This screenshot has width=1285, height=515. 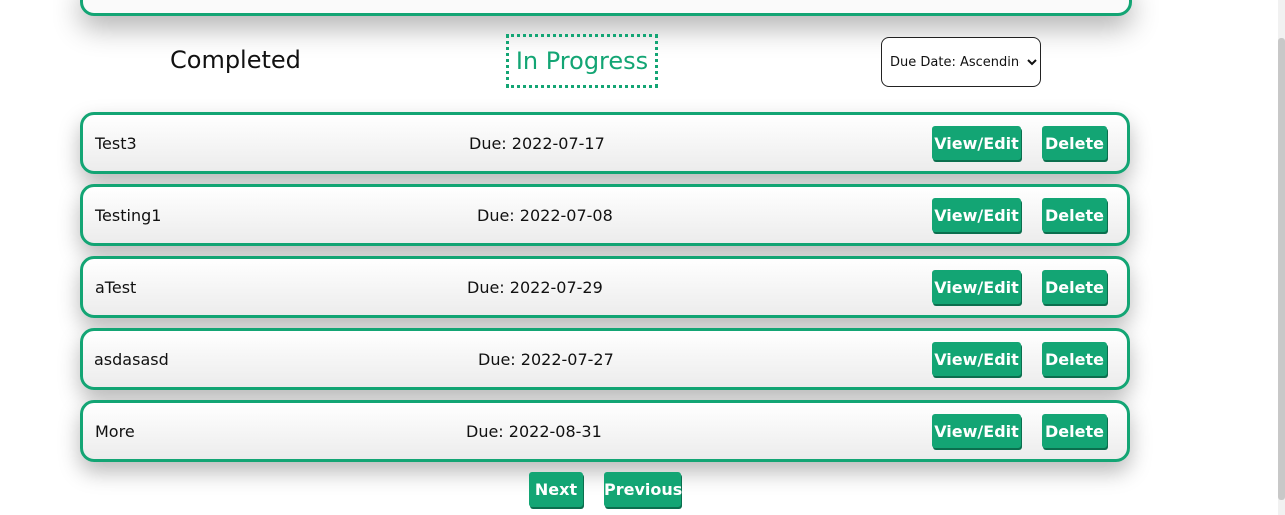 What do you see at coordinates (545, 215) in the screenshot?
I see `task-due-date: Due: 2022-07-08` at bounding box center [545, 215].